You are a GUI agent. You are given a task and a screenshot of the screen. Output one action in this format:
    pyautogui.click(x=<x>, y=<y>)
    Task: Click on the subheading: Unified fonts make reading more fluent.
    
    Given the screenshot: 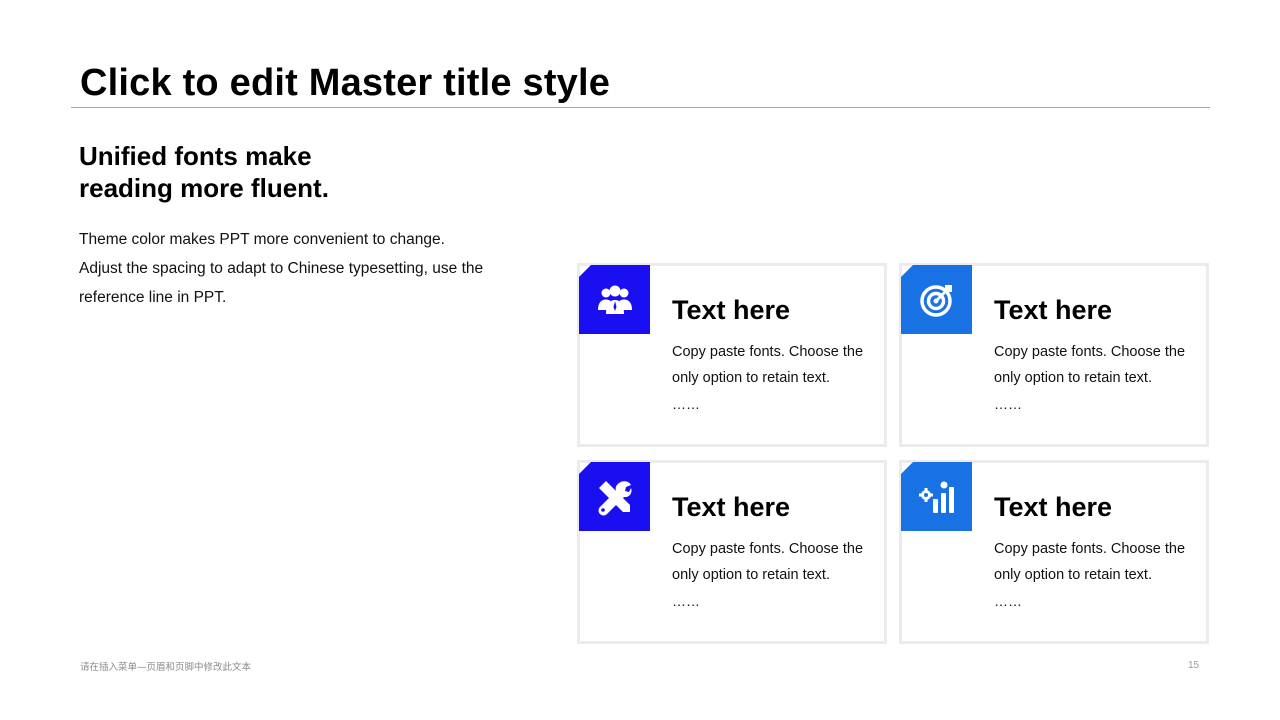 What is the action you would take?
    pyautogui.click(x=239, y=172)
    